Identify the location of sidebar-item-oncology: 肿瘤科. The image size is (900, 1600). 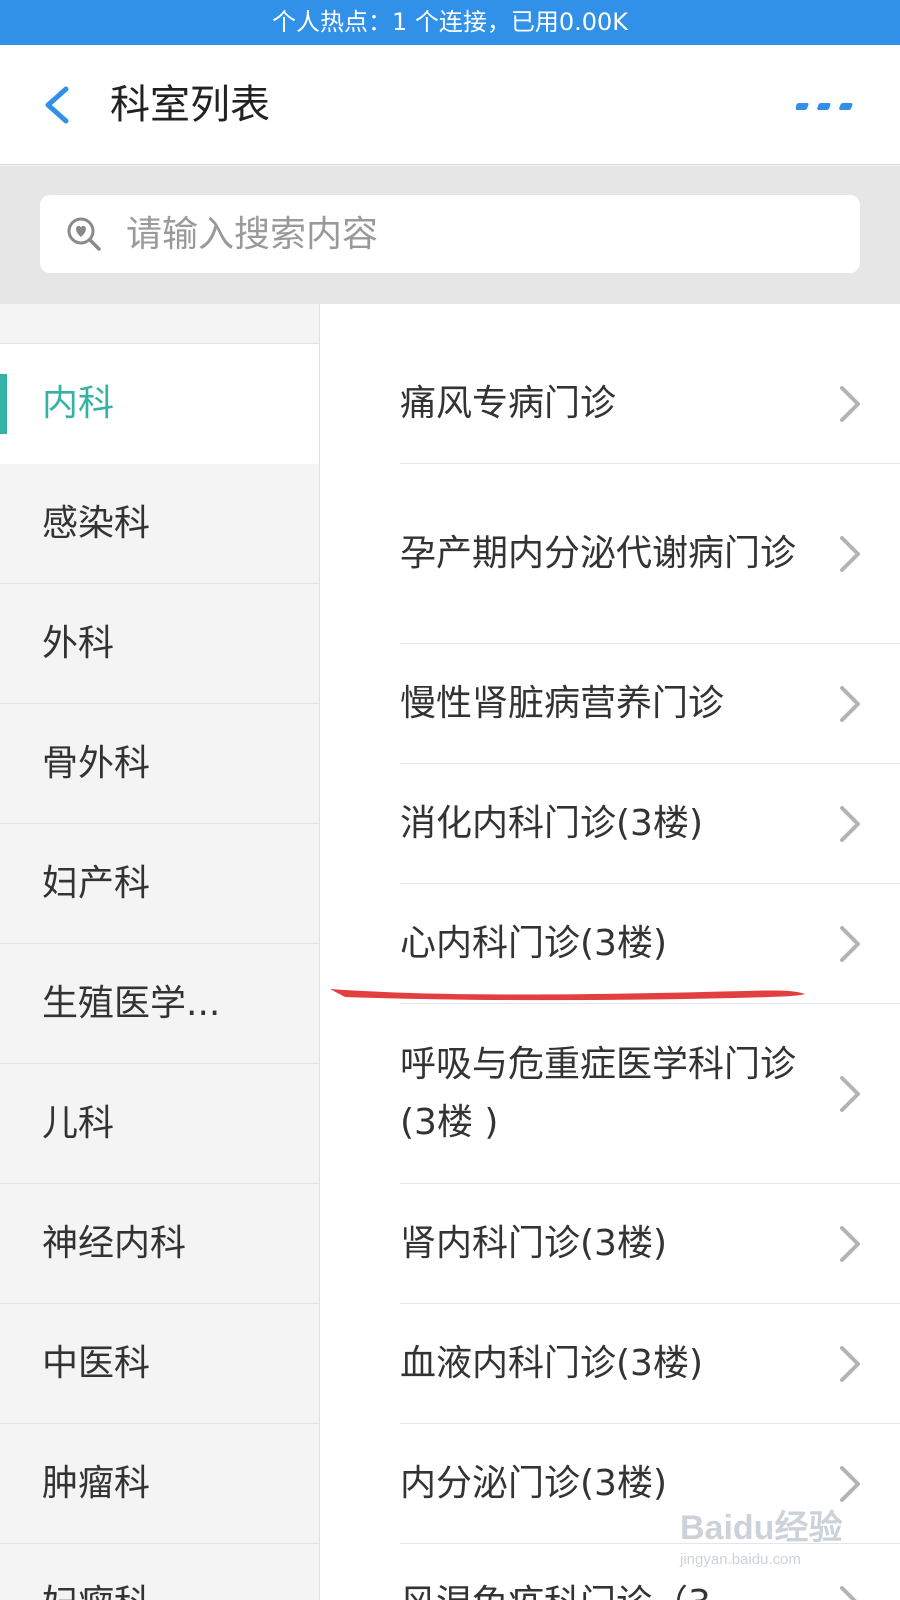
(159, 1484).